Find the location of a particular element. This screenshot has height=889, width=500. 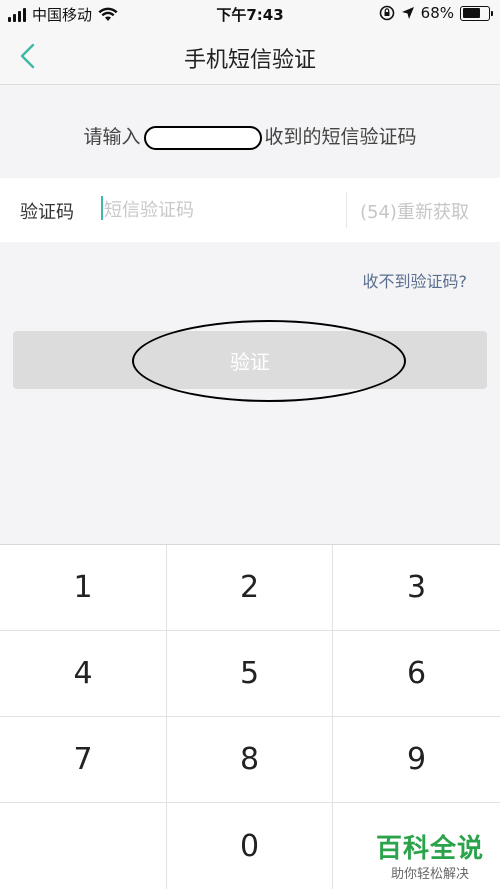

battery-percent: 68% is located at coordinates (437, 13).